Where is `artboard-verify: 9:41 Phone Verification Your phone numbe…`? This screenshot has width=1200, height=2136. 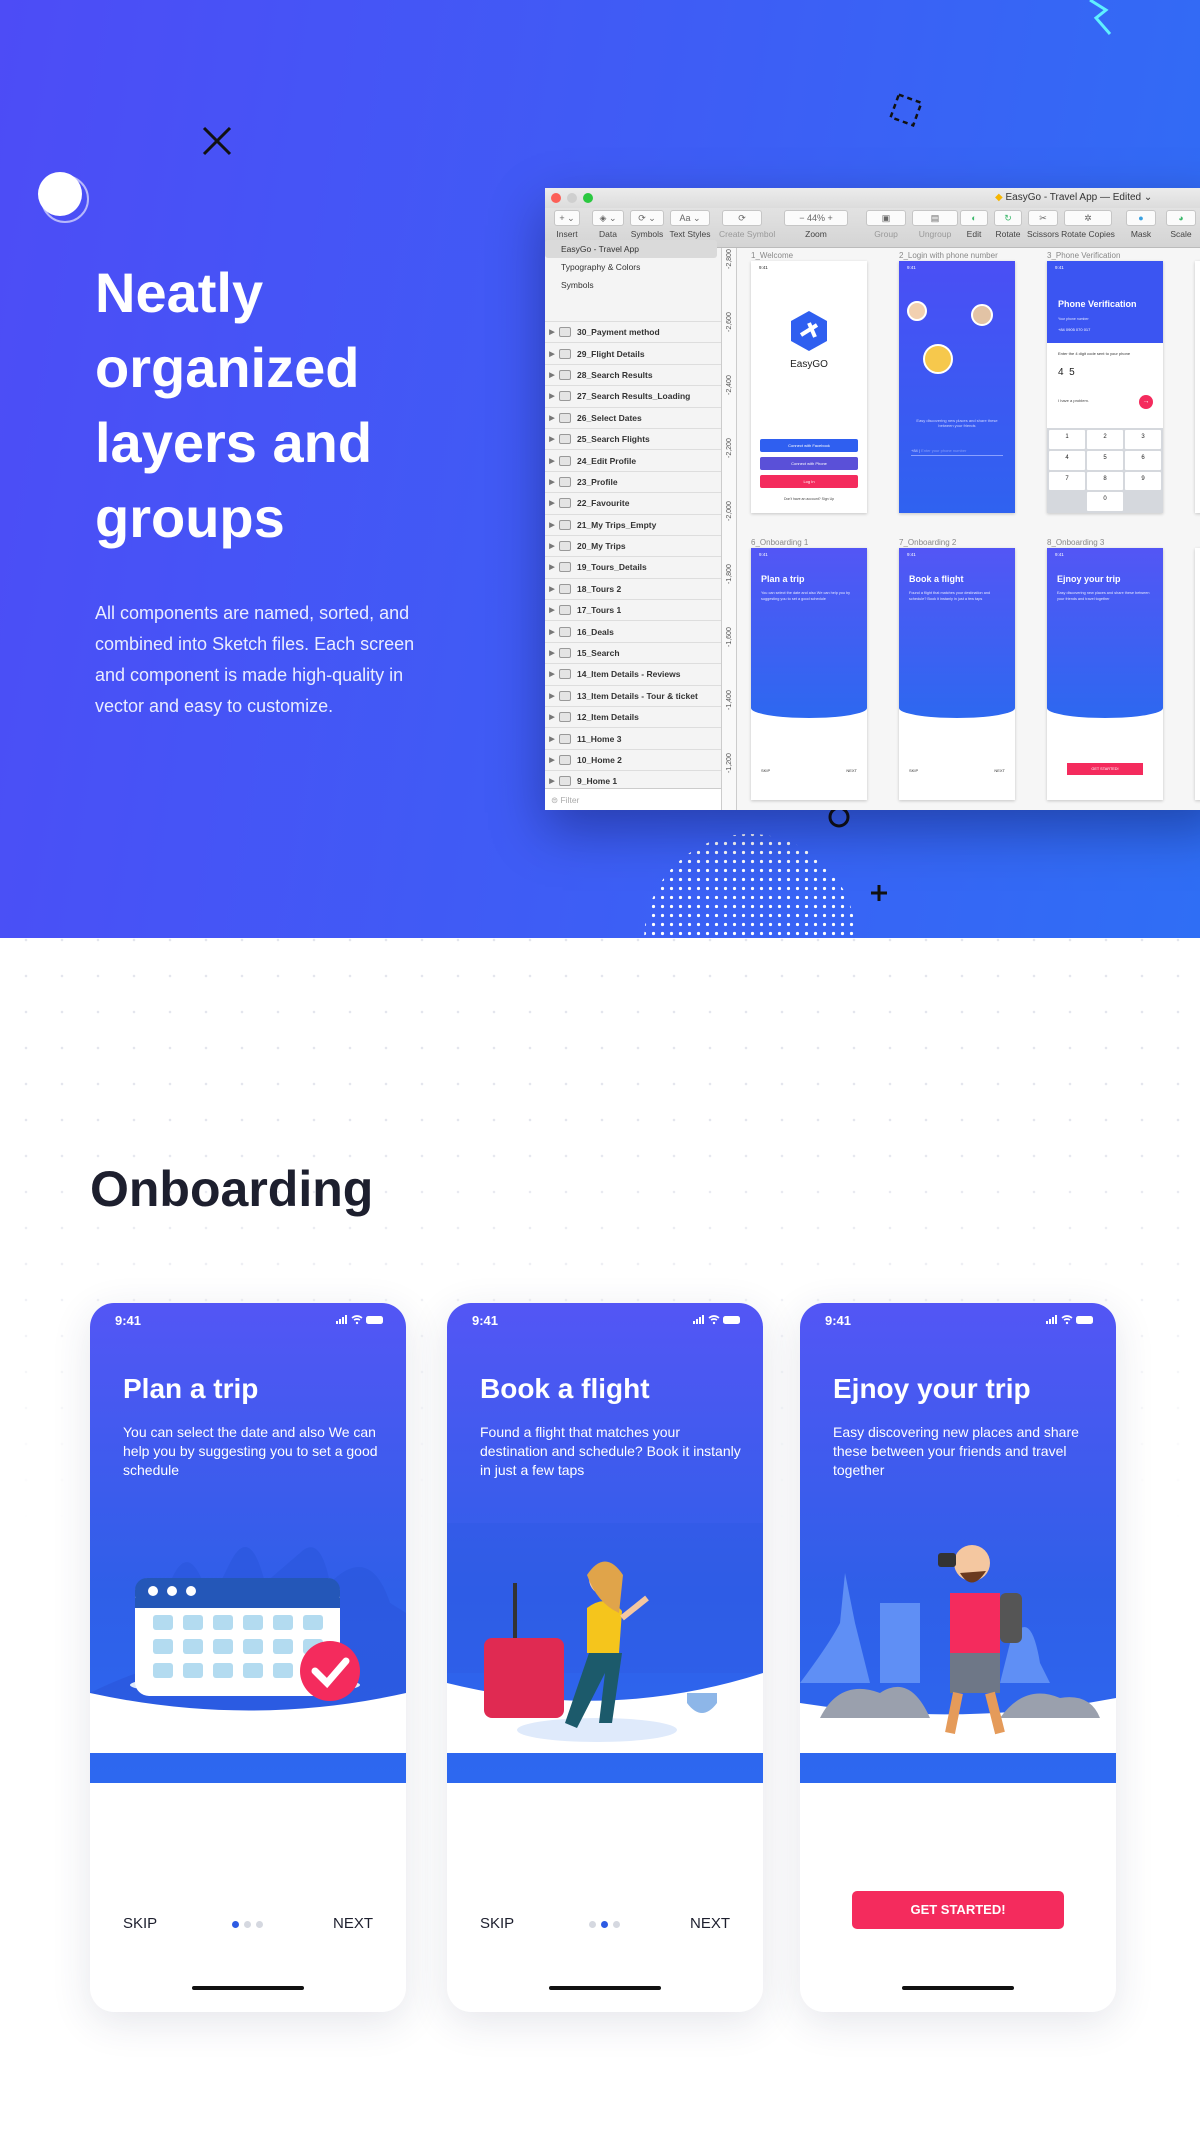 artboard-verify: 9:41 Phone Verification Your phone numbe… is located at coordinates (1105, 387).